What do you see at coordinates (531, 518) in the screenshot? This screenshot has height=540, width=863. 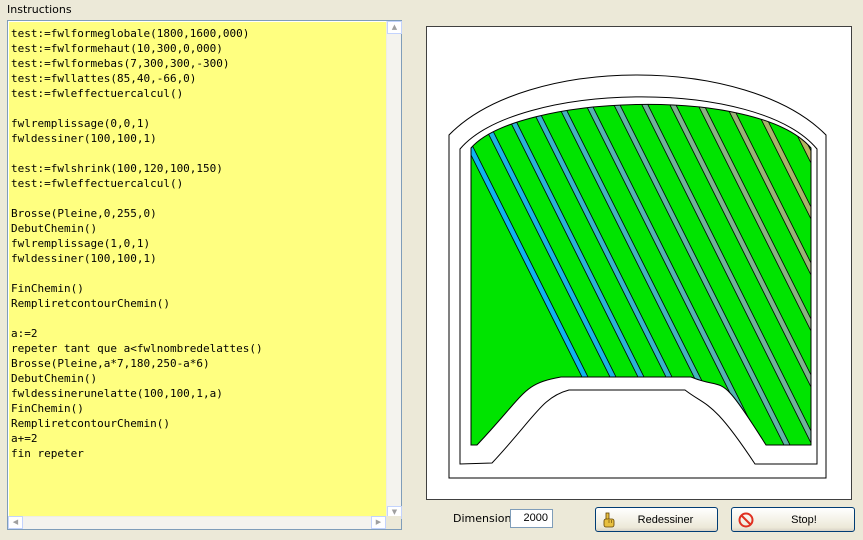 I see `dimension-input: 2000` at bounding box center [531, 518].